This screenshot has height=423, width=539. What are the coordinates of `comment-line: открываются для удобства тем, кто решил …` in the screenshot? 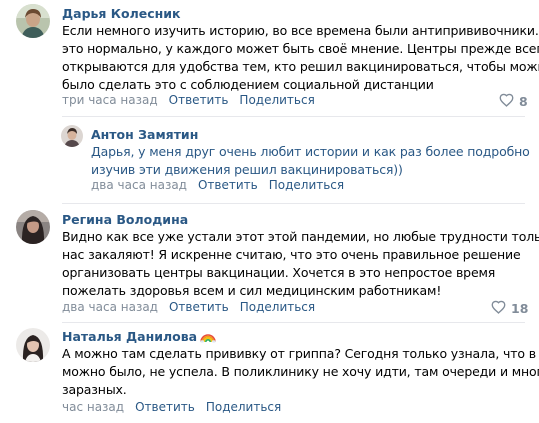 It's located at (300, 66).